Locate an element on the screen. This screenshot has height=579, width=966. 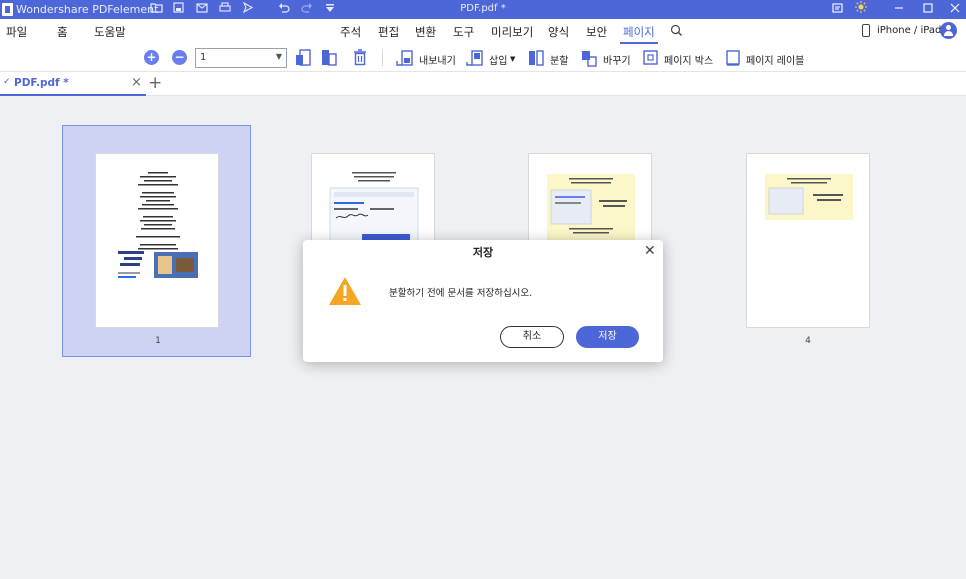
quick-access-dropdown-icon is located at coordinates (329, 9).